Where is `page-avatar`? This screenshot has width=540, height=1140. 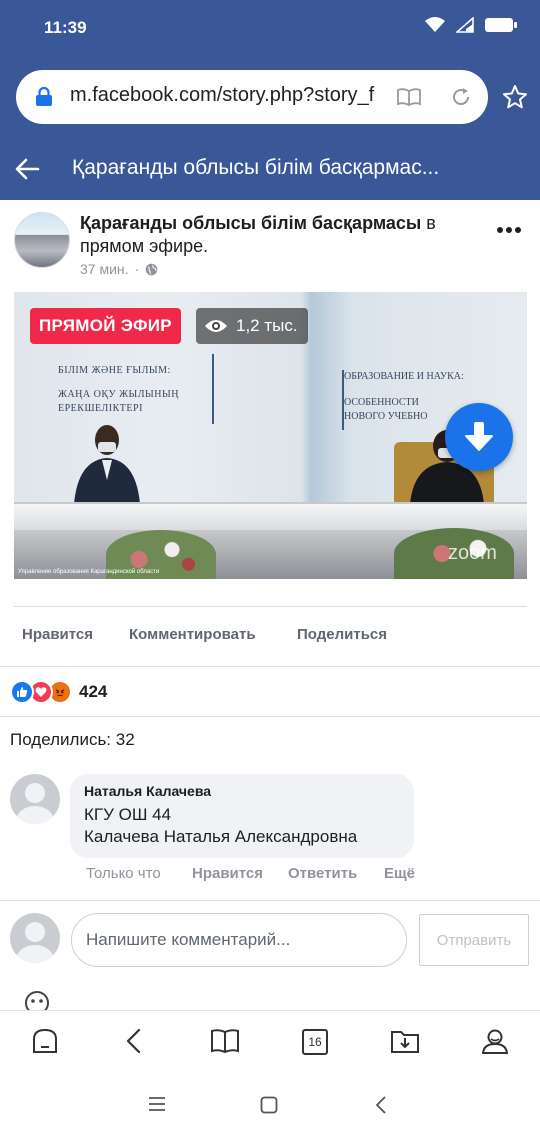 page-avatar is located at coordinates (42, 240).